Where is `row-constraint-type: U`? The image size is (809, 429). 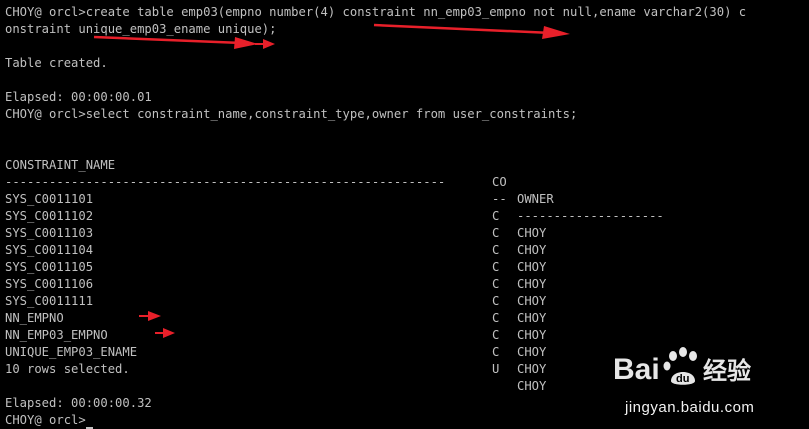
row-constraint-type: U is located at coordinates (496, 369).